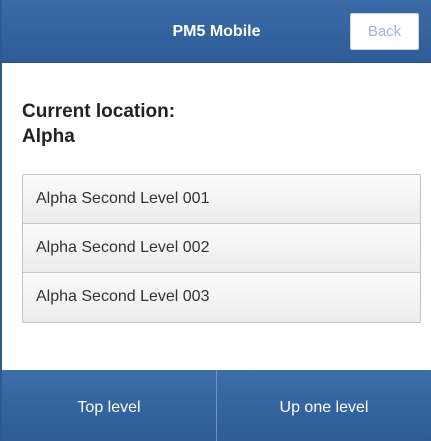 The image size is (431, 441). I want to click on list-item: Alpha Second Level 002, so click(221, 248).